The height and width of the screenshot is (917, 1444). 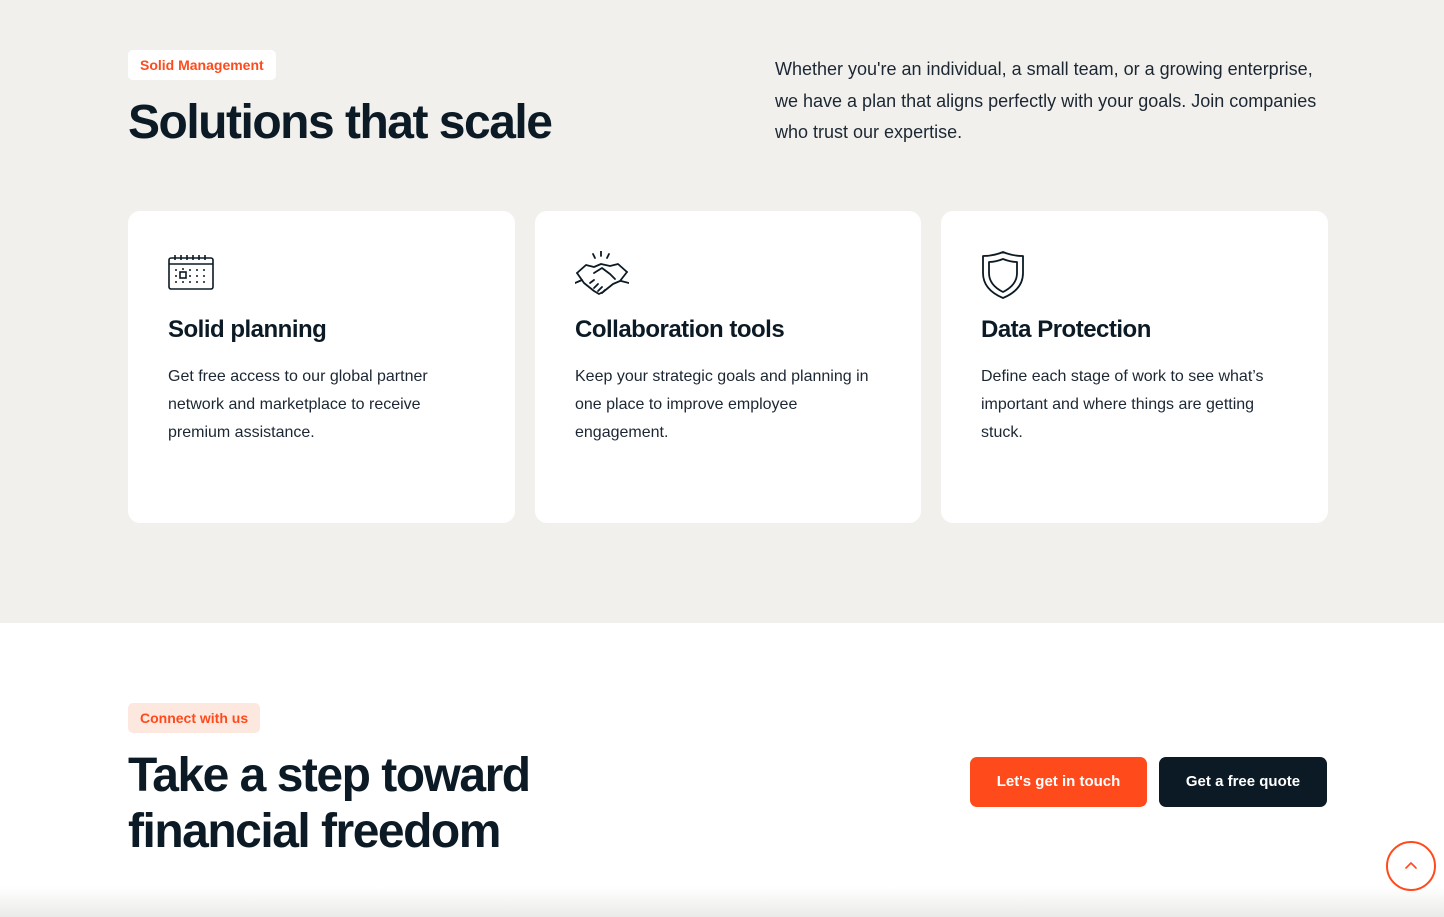 I want to click on handshake-icon, so click(x=602, y=274).